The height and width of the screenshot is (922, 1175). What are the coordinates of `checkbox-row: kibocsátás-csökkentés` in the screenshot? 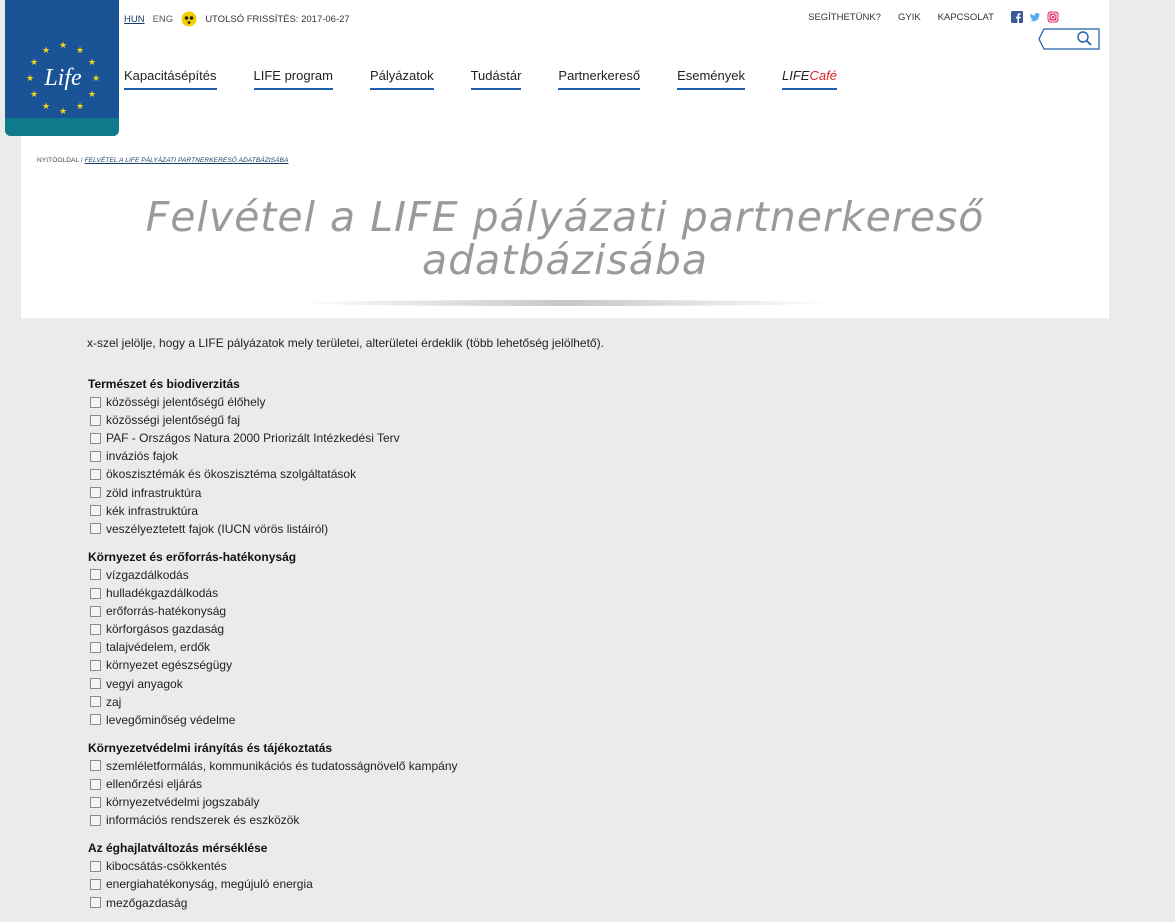 It's located at (273, 866).